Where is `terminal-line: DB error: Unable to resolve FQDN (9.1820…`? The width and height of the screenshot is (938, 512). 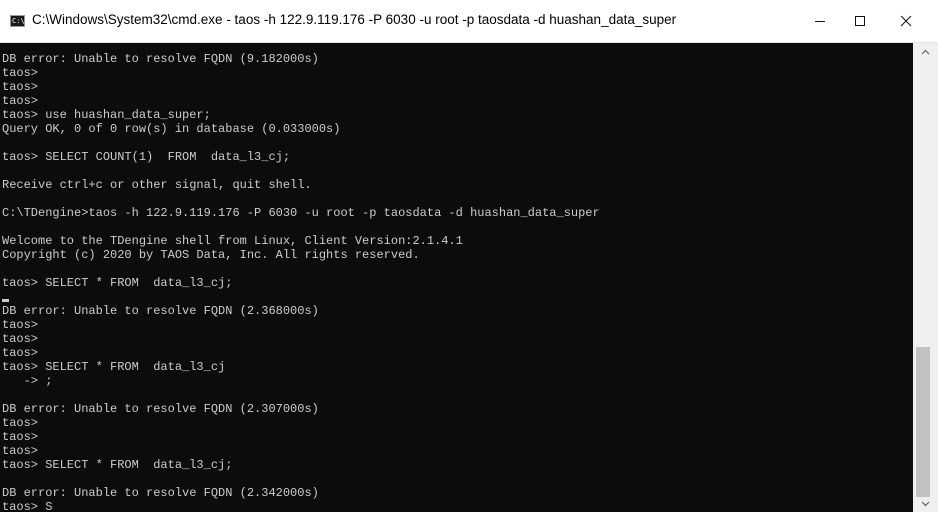 terminal-line: DB error: Unable to resolve FQDN (9.1820… is located at coordinates (160, 59).